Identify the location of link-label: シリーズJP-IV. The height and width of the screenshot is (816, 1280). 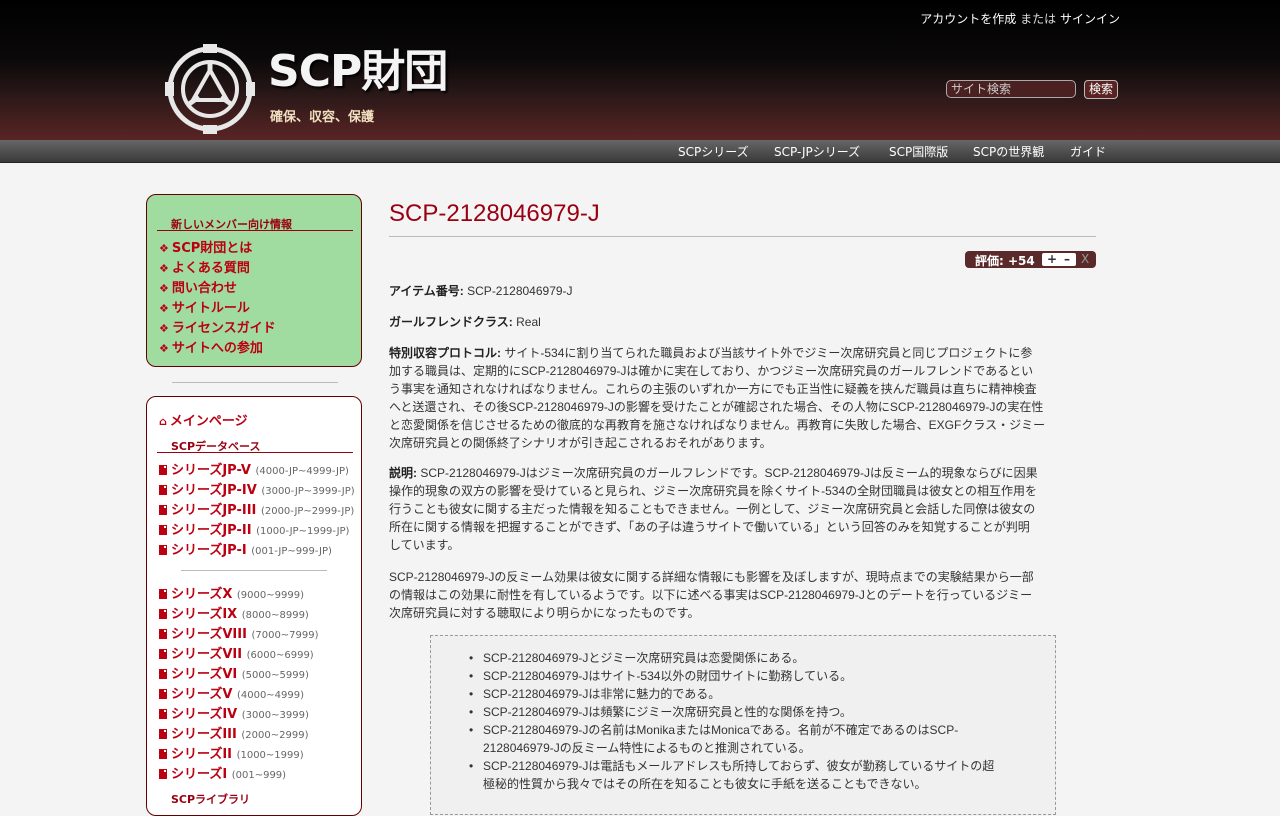
(214, 490).